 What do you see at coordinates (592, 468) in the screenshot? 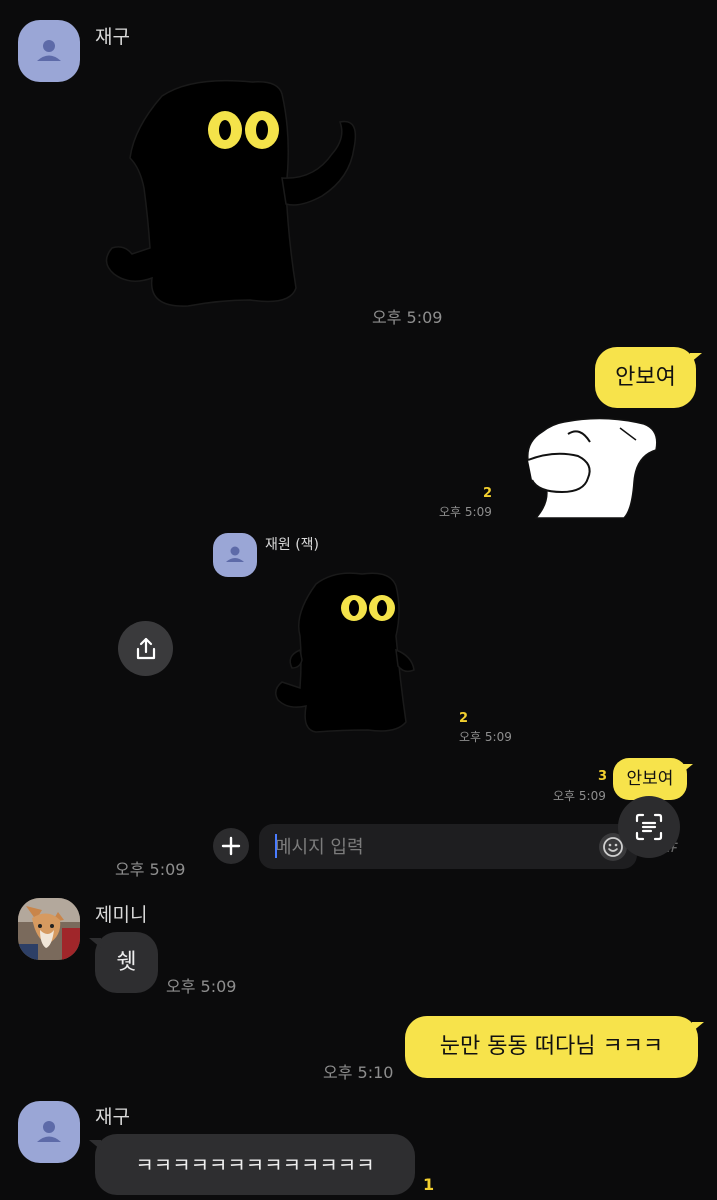
I see `white-cat-thumbs-up-sticker` at bounding box center [592, 468].